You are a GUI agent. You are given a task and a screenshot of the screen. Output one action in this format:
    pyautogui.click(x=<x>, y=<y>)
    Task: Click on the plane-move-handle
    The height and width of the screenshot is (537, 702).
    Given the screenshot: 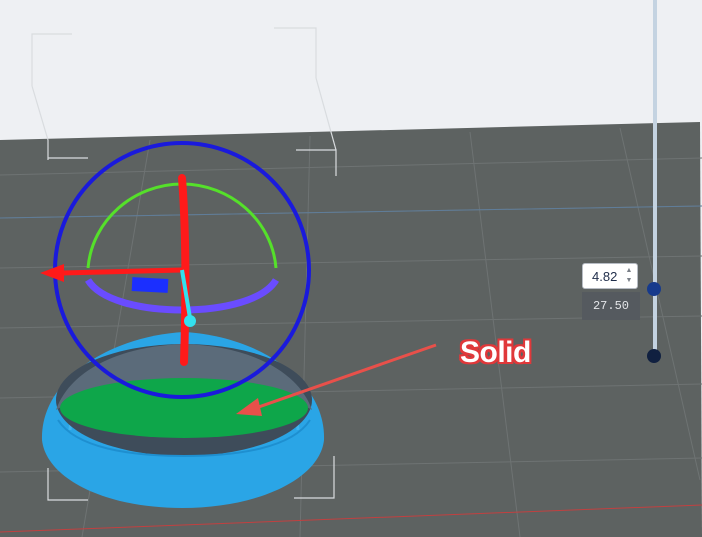 What is the action you would take?
    pyautogui.click(x=150, y=285)
    